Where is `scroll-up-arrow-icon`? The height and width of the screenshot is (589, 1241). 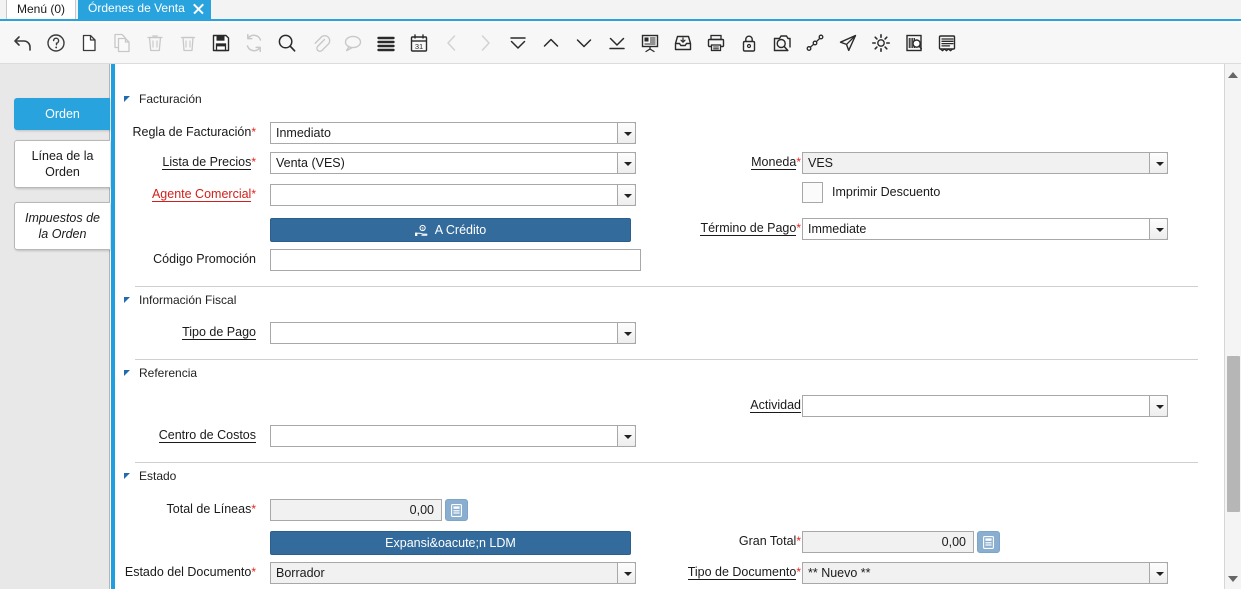 scroll-up-arrow-icon is located at coordinates (1233, 74).